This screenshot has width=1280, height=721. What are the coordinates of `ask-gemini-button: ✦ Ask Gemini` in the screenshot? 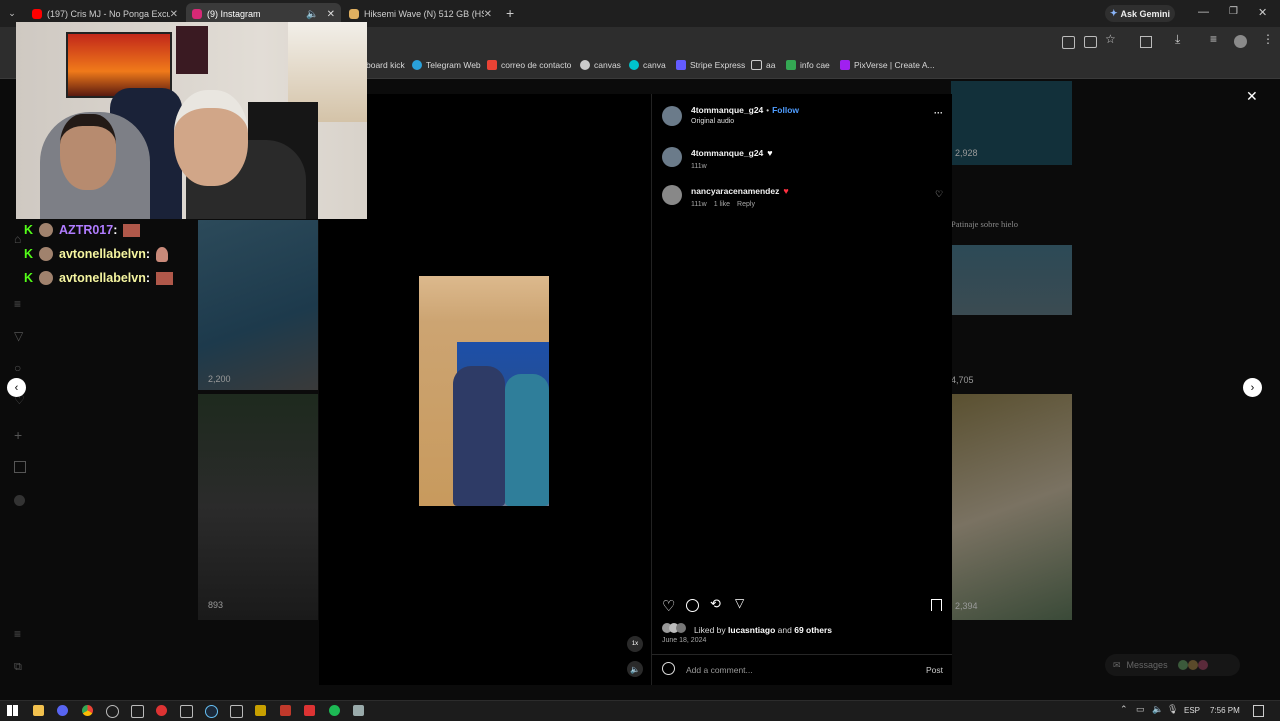 It's located at (1140, 13).